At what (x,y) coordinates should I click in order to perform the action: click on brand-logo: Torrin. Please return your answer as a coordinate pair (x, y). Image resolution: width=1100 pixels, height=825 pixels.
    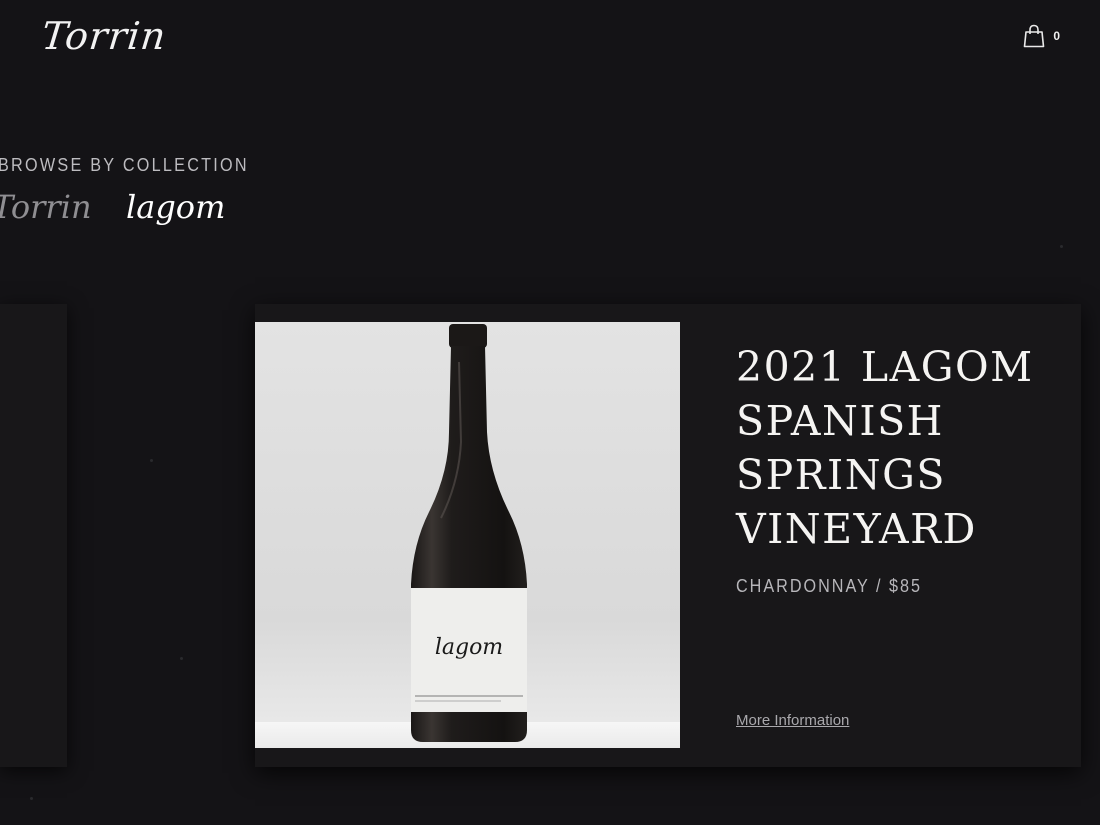
    Looking at the image, I should click on (104, 36).